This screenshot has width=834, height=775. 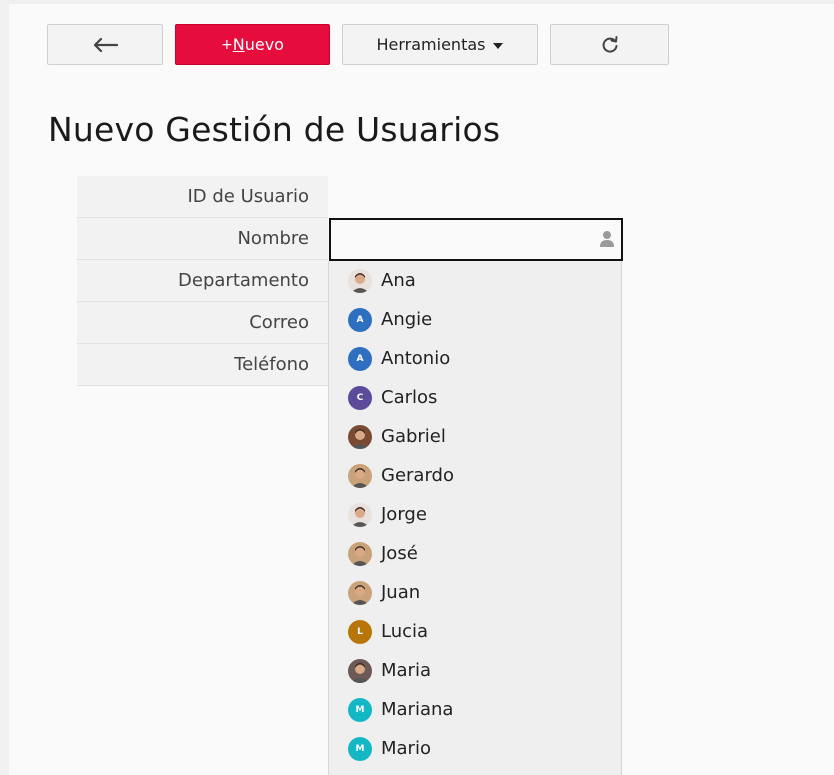 I want to click on suggestion-name: Lucia, so click(x=405, y=631).